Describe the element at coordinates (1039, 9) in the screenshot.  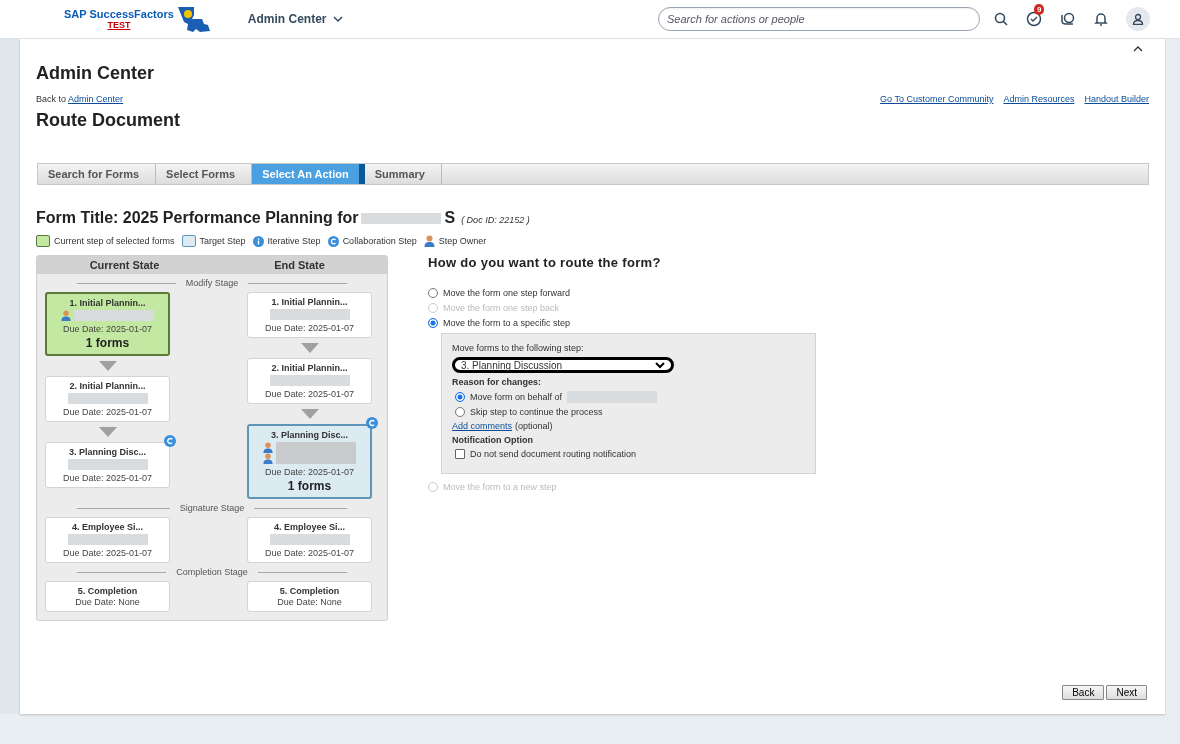
I see `notification-badge: 9` at that location.